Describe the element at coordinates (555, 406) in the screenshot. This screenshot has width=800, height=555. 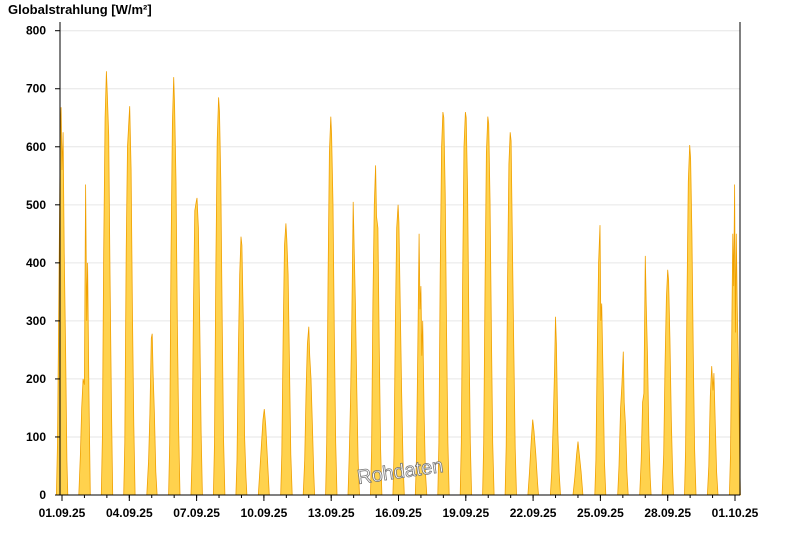
I see `area-day-23.09.25` at that location.